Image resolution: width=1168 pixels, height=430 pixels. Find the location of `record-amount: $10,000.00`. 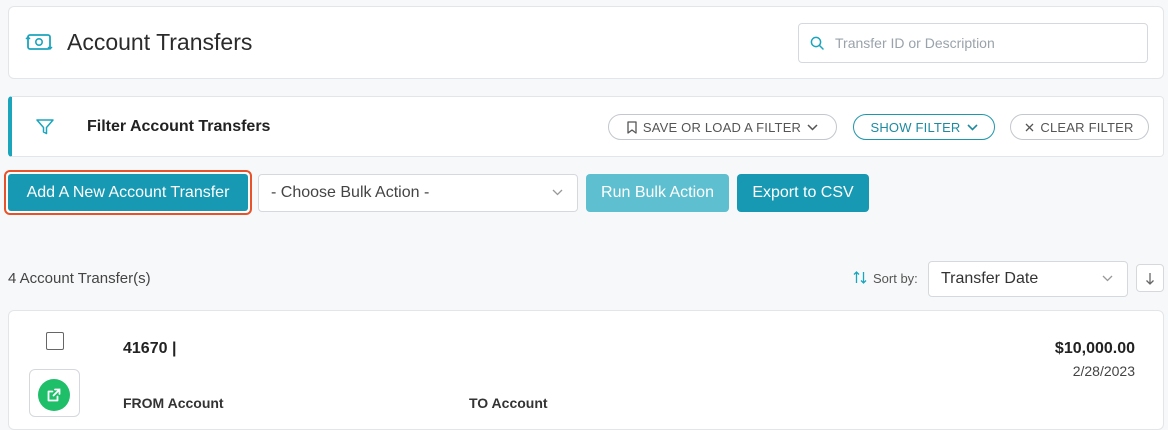

record-amount: $10,000.00 is located at coordinates (1094, 348).